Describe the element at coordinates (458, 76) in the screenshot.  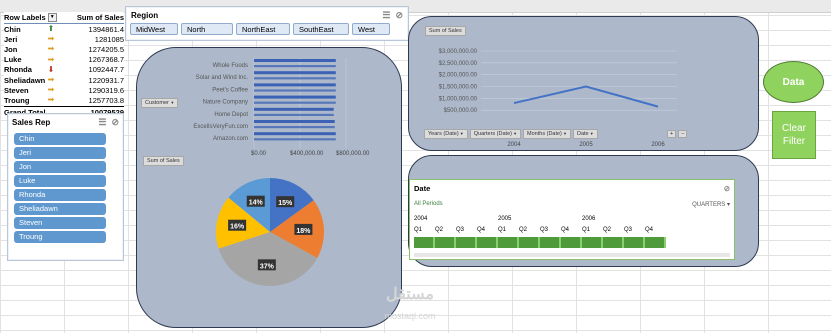
I see `line-y-tick: $2,000,000.00` at that location.